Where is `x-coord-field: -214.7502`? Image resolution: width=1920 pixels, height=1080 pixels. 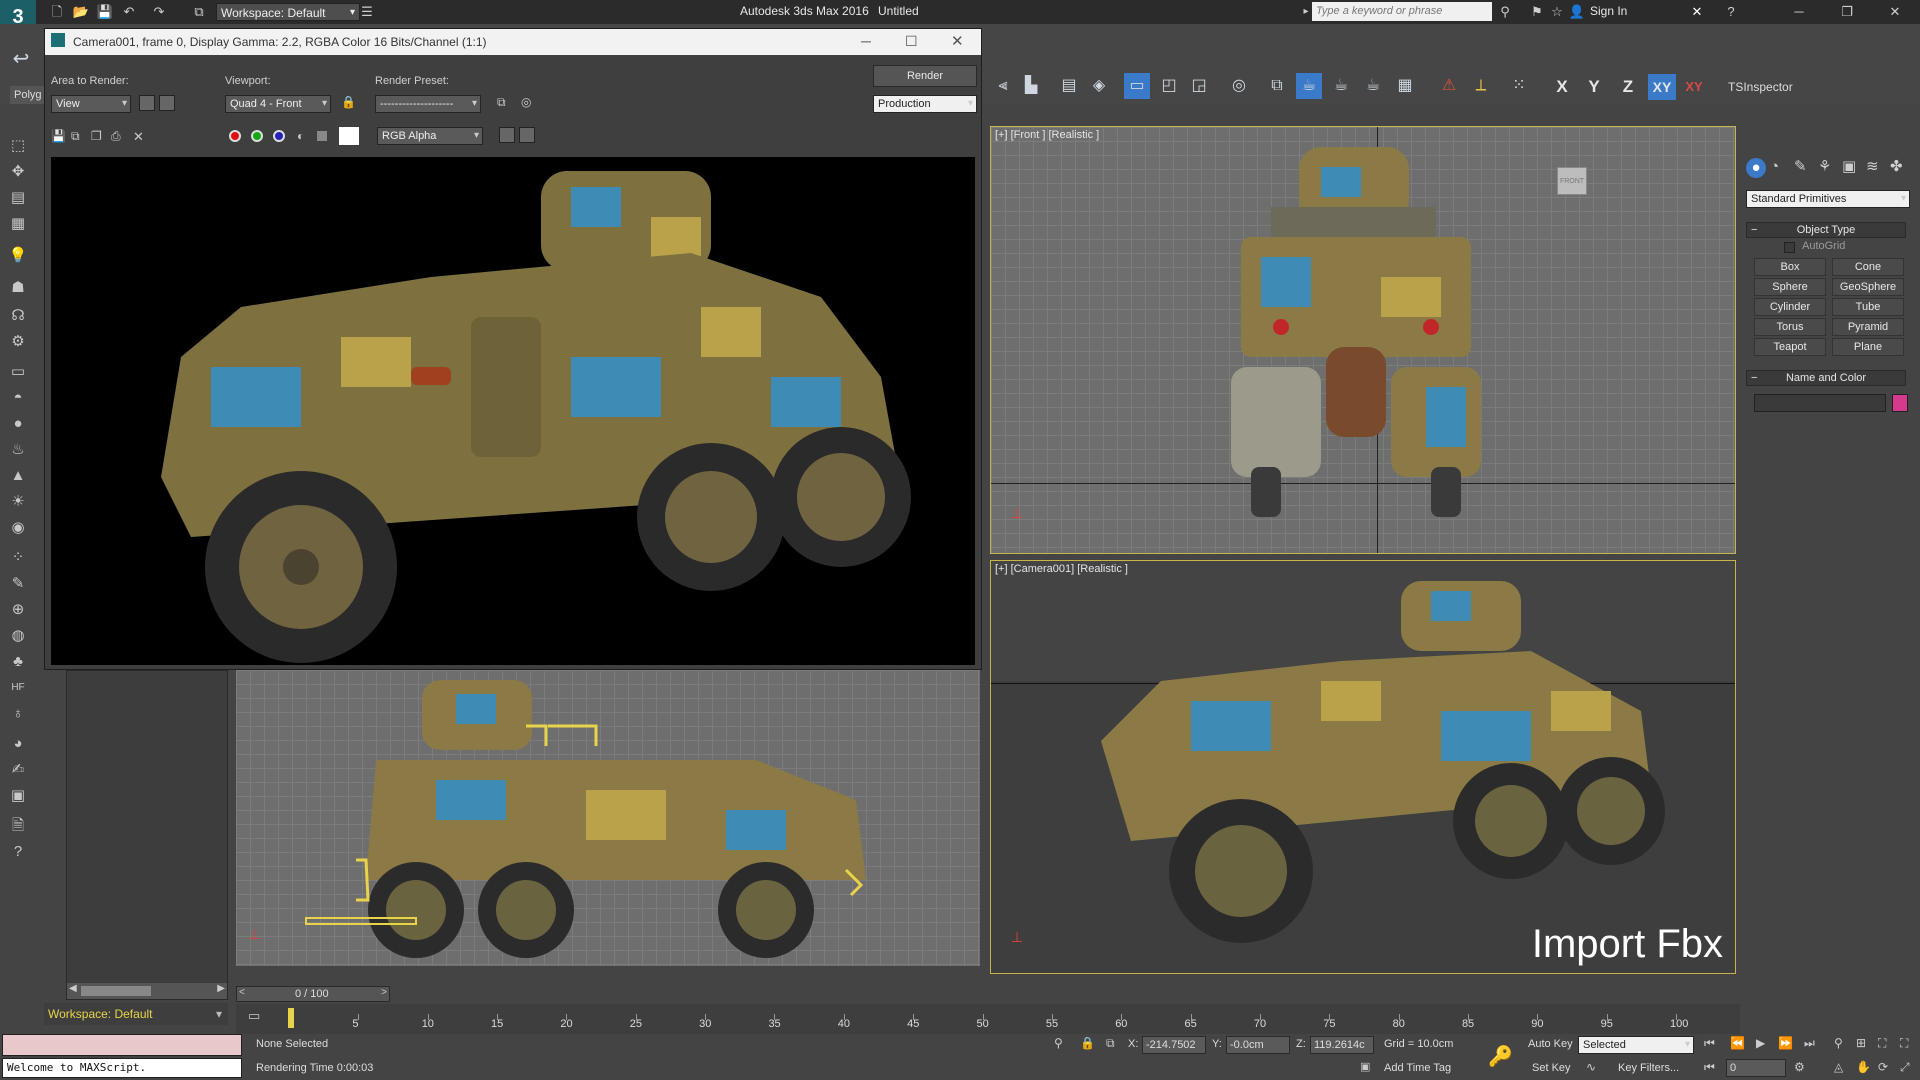
x-coord-field: -214.7502 is located at coordinates (1174, 1045).